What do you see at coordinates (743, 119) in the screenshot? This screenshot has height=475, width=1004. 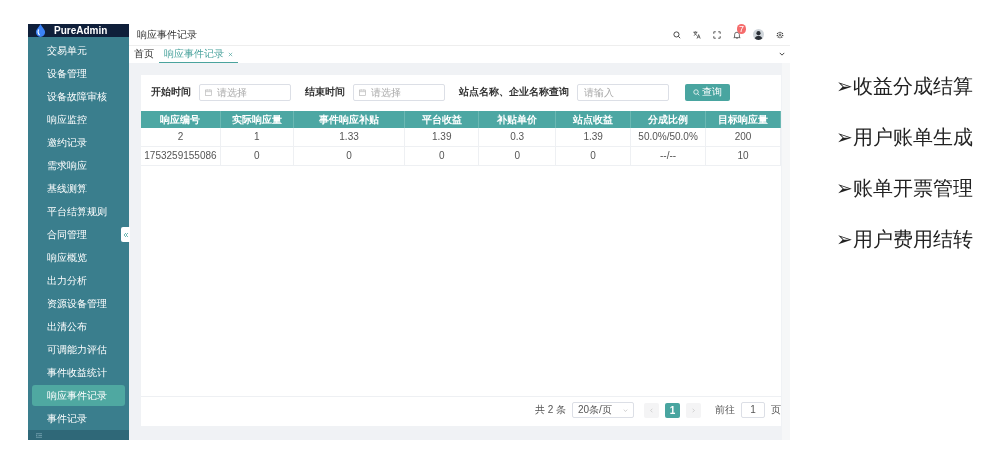 I see `column-header: 目标响应量` at bounding box center [743, 119].